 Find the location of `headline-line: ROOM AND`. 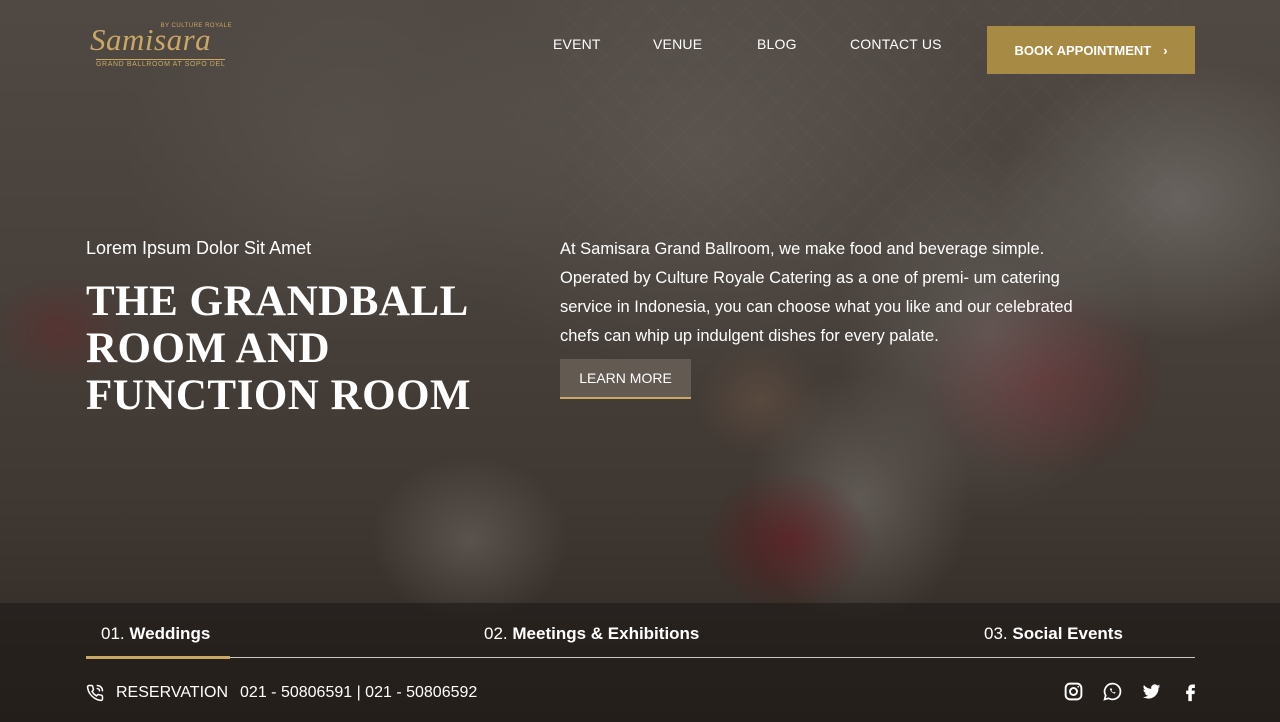

headline-line: ROOM AND is located at coordinates (208, 348).